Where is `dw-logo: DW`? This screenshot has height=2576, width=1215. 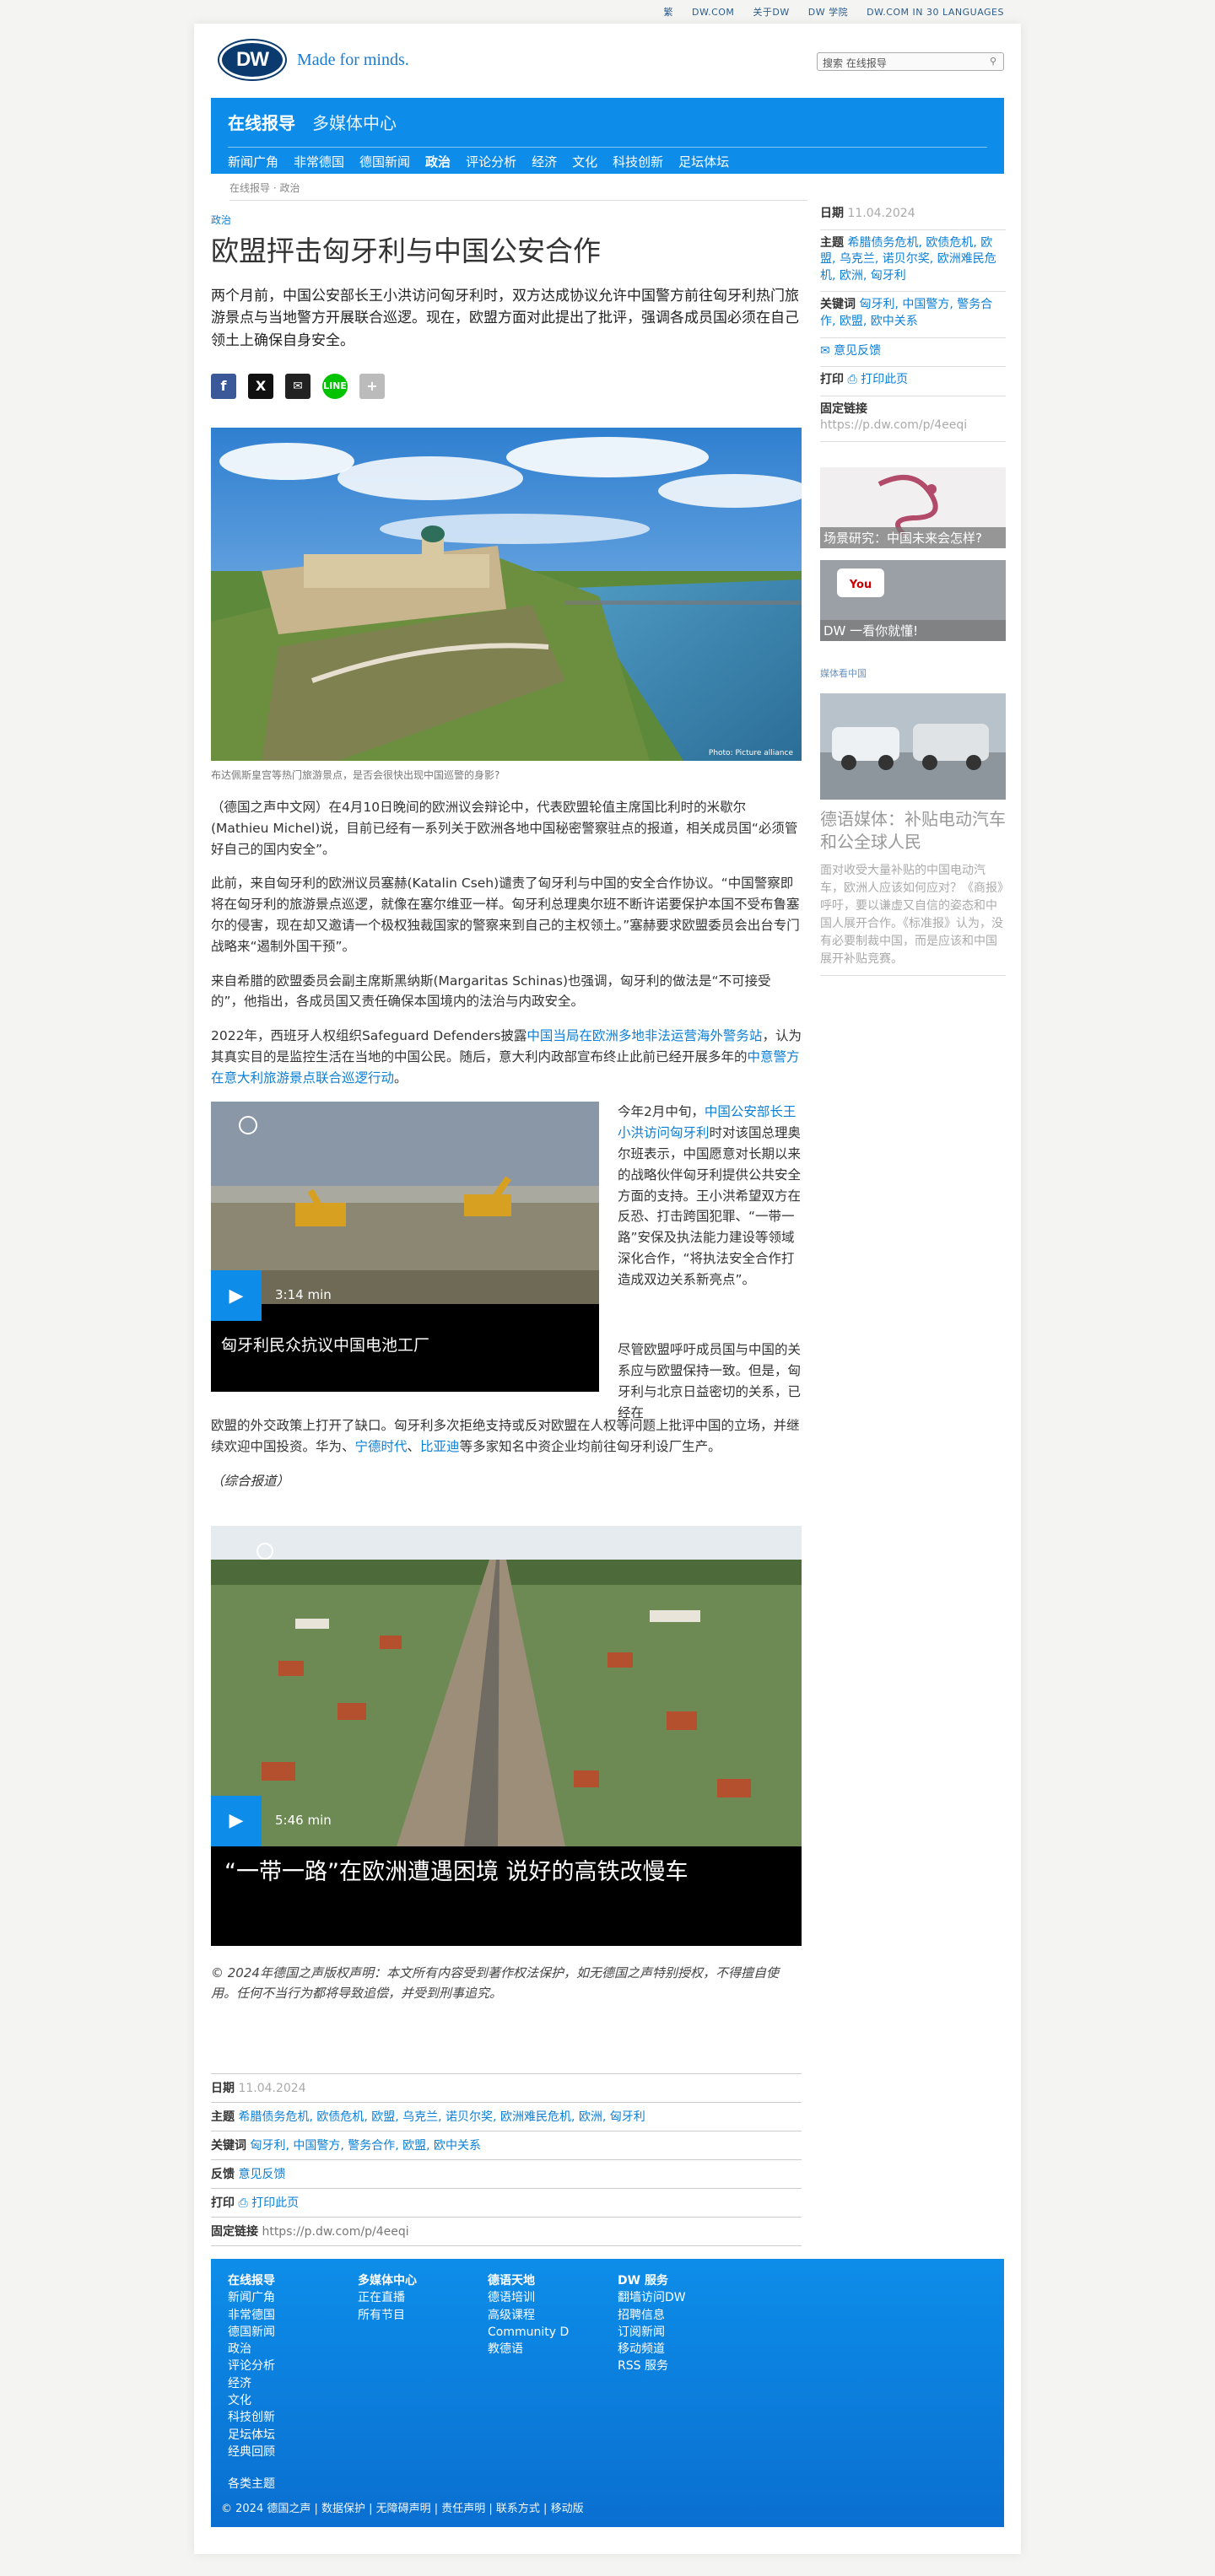
dw-logo: DW is located at coordinates (252, 59).